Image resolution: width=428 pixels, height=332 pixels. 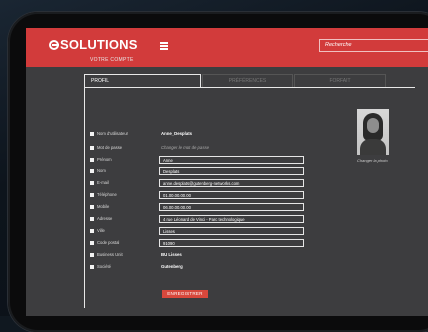 What do you see at coordinates (231, 195) in the screenshot?
I see `phone-field` at bounding box center [231, 195].